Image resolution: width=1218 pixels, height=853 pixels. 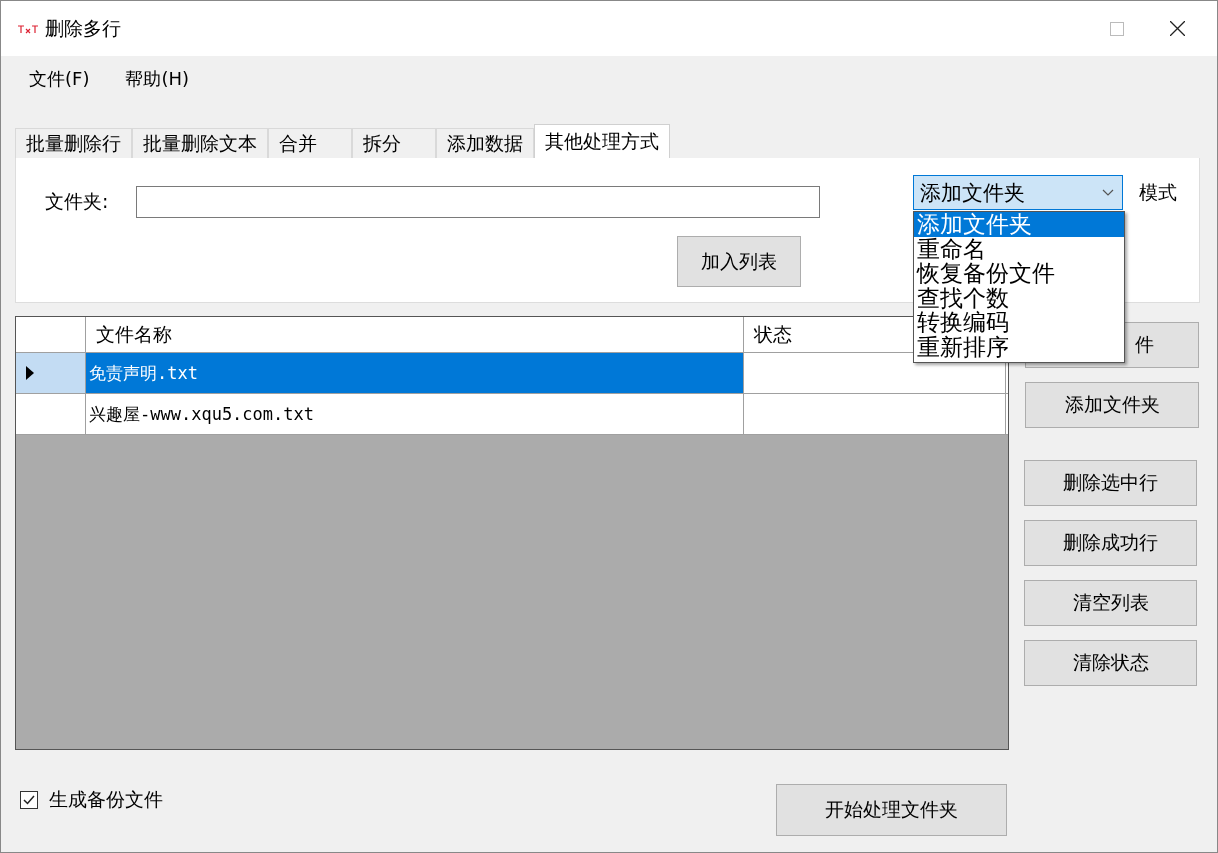 What do you see at coordinates (1019, 298) in the screenshot?
I see `dropdown-option: 查找个数` at bounding box center [1019, 298].